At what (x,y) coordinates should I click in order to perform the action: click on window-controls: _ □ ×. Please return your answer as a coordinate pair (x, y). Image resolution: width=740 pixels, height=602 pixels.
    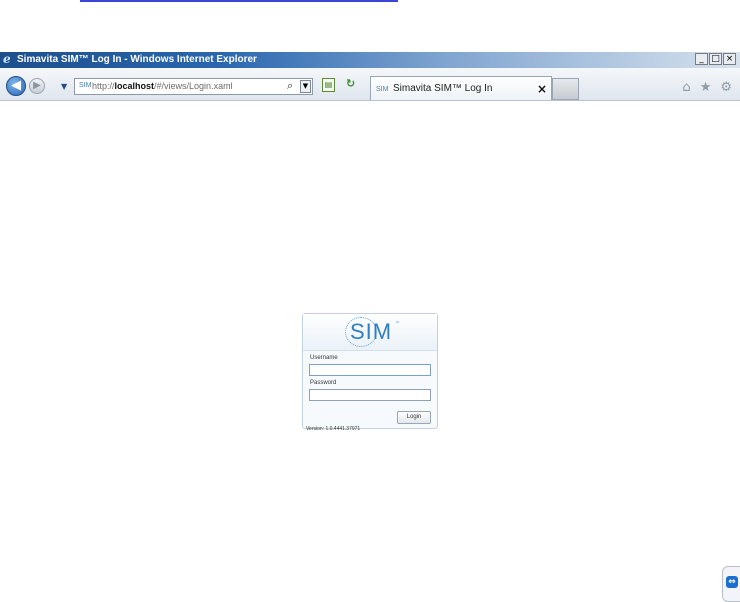
    Looking at the image, I should click on (715, 59).